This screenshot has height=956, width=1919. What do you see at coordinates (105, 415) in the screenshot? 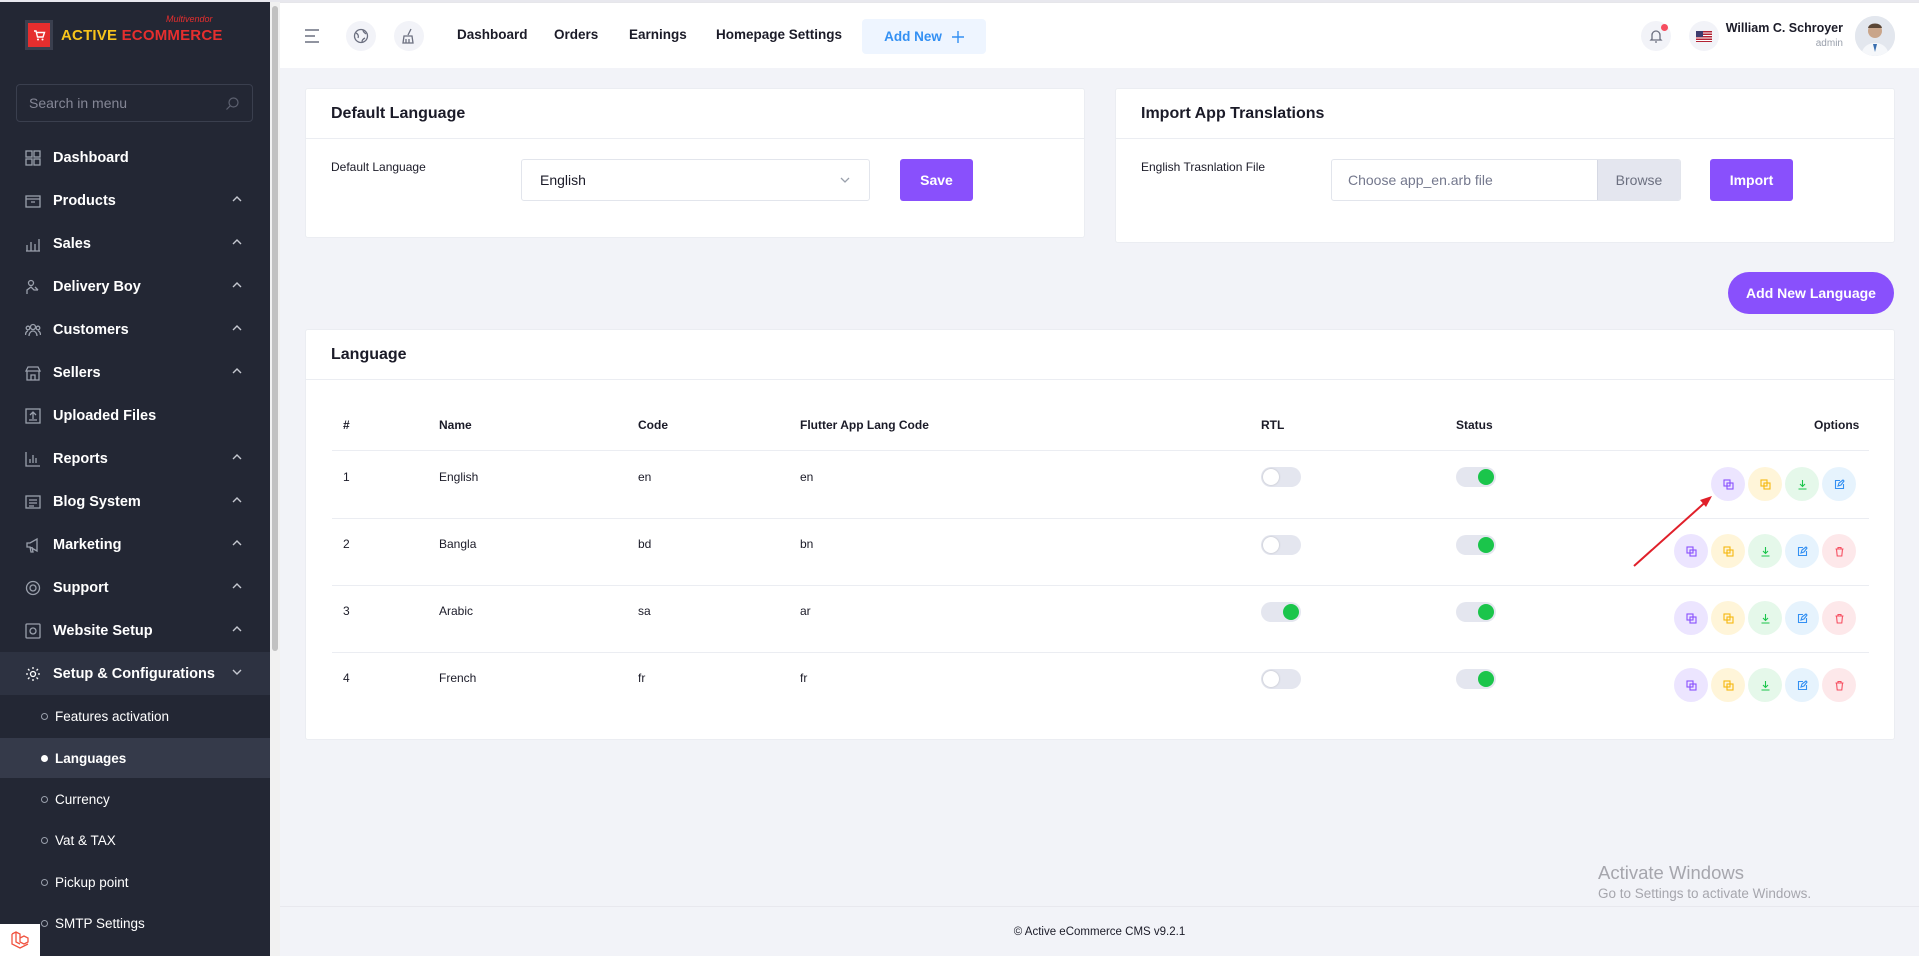
I see `sidebar-item-label: Uploaded Files` at bounding box center [105, 415].